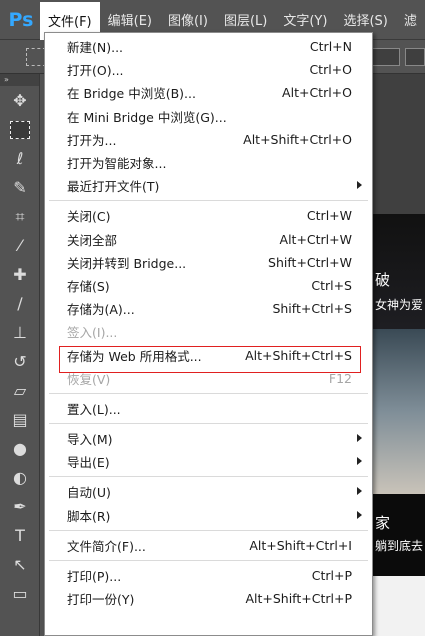  I want to click on canvas-text-4: 躺到底去, so click(399, 546).